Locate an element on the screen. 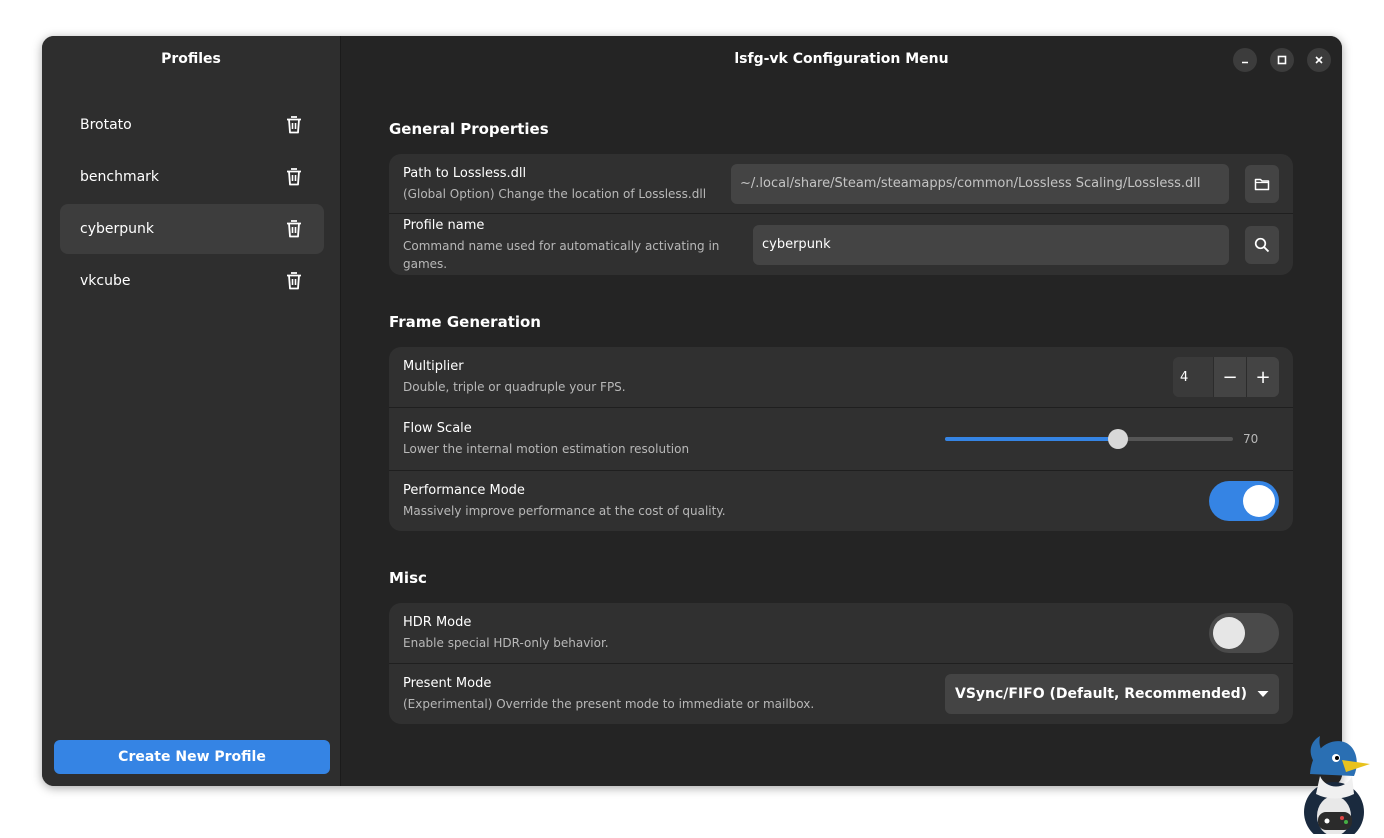 This screenshot has width=1384, height=838. multiplier-label: Multiplier is located at coordinates (788, 367).